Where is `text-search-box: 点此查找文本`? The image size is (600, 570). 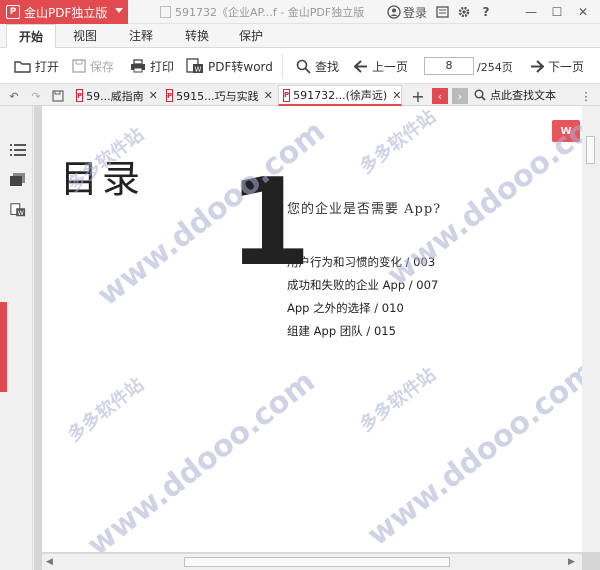 text-search-box: 点此查找文本 is located at coordinates (515, 95).